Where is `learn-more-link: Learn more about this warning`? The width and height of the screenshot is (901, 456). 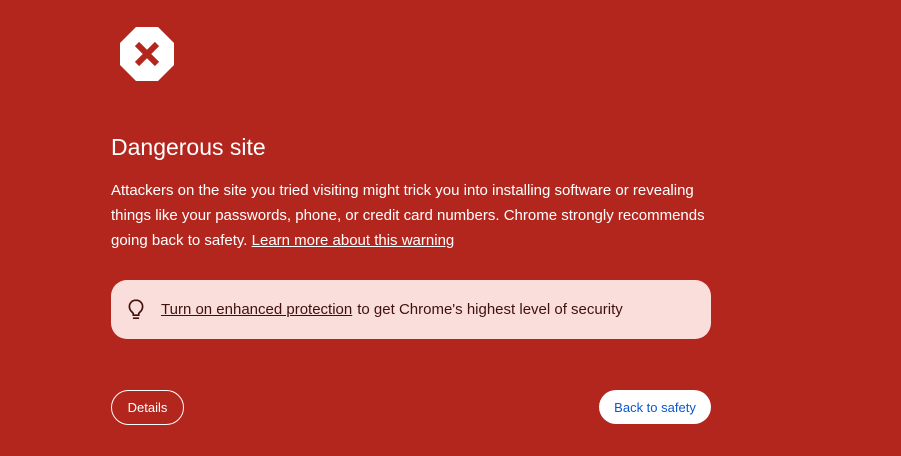
learn-more-link: Learn more about this warning is located at coordinates (353, 240).